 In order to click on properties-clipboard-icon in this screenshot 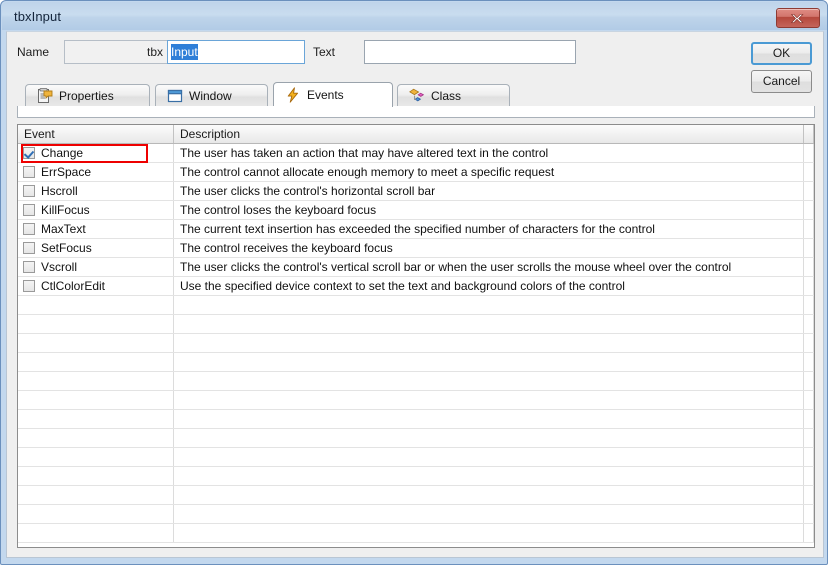, I will do `click(45, 95)`.